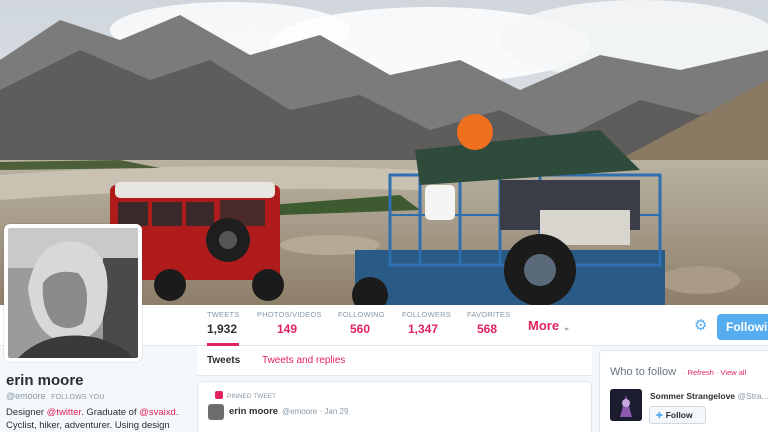  Describe the element at coordinates (742, 327) in the screenshot. I see `following-button: Following` at that location.